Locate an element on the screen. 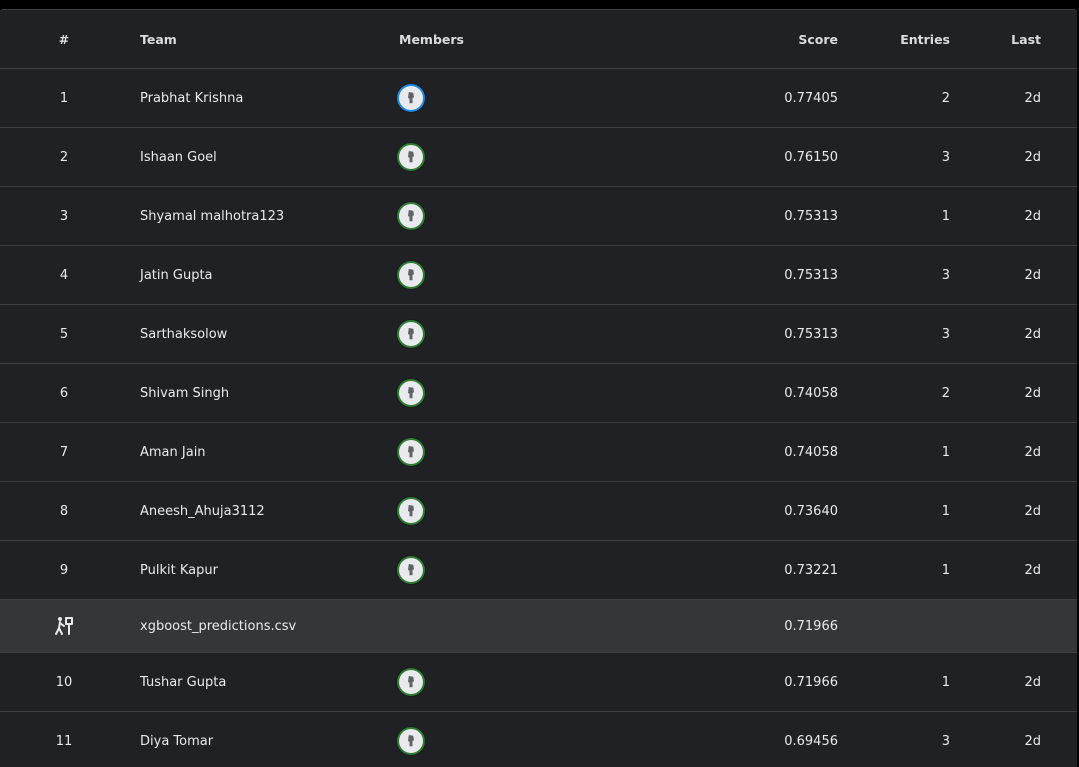  score-cell: 0.71966 is located at coordinates (811, 682).